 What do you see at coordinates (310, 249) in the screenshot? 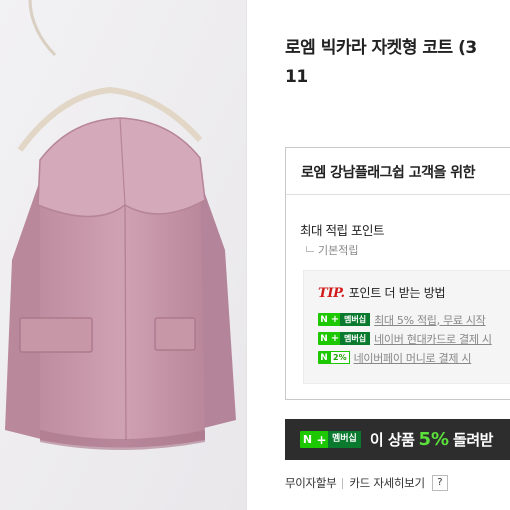
I see `tree-branch-icon` at bounding box center [310, 249].